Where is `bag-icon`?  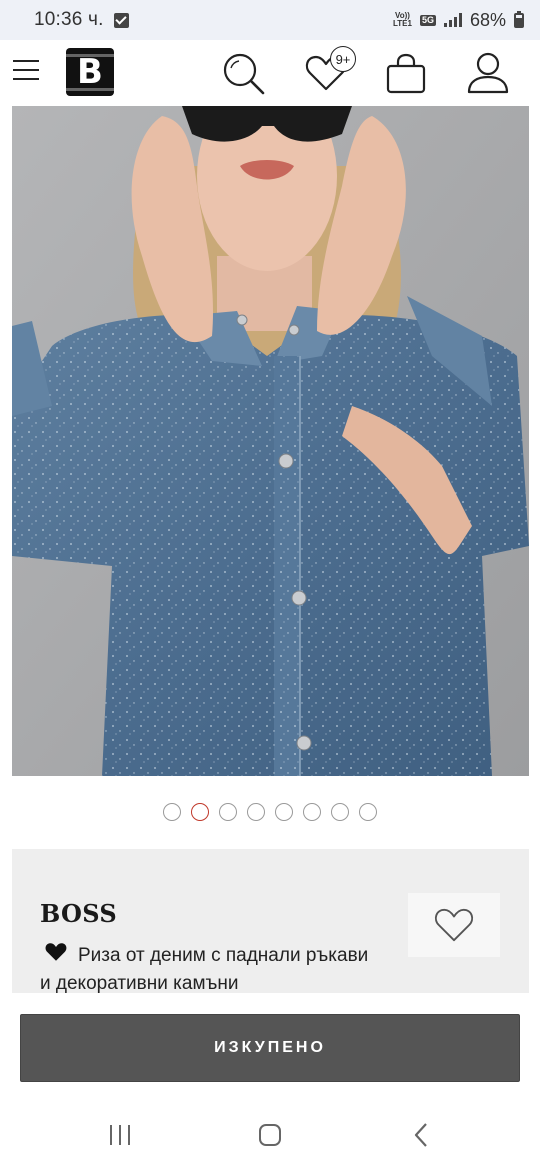
bag-icon is located at coordinates (406, 73).